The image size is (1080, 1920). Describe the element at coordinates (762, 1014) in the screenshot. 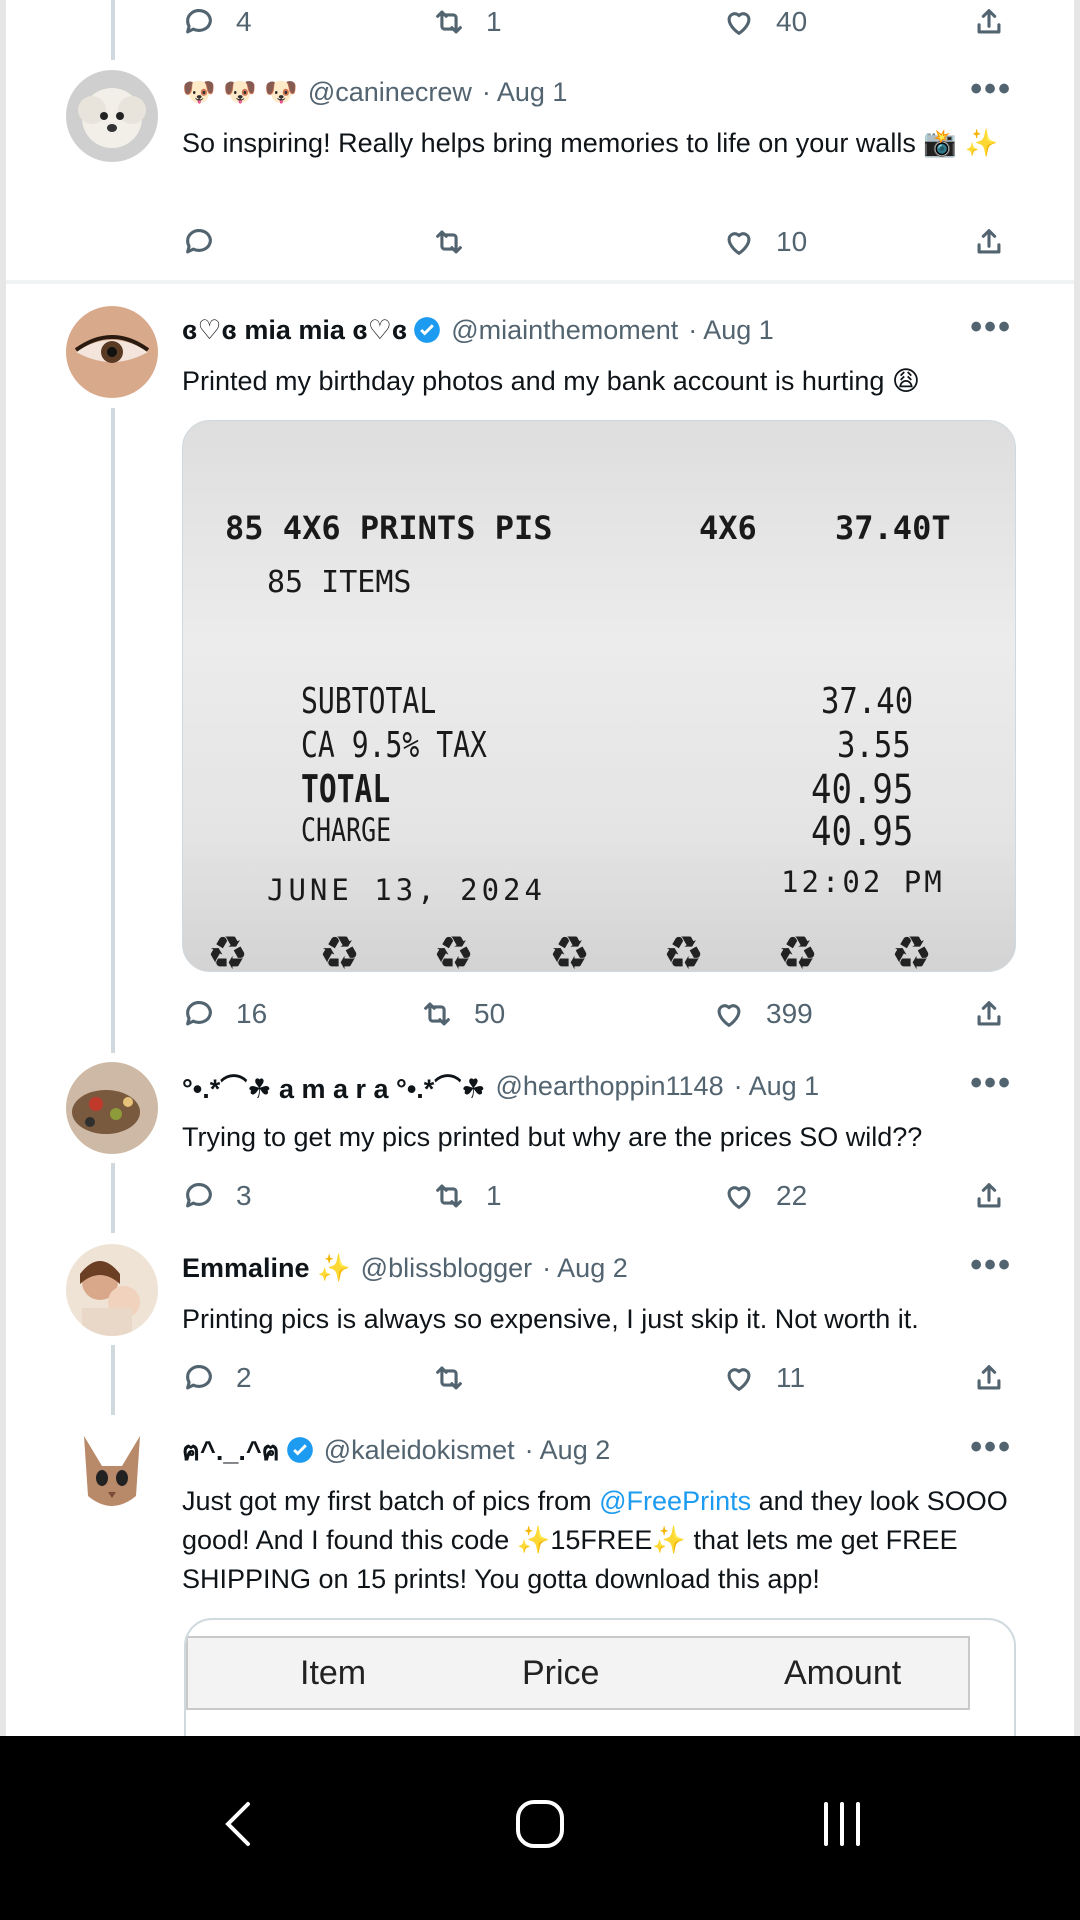

I see `like-button: 399` at that location.